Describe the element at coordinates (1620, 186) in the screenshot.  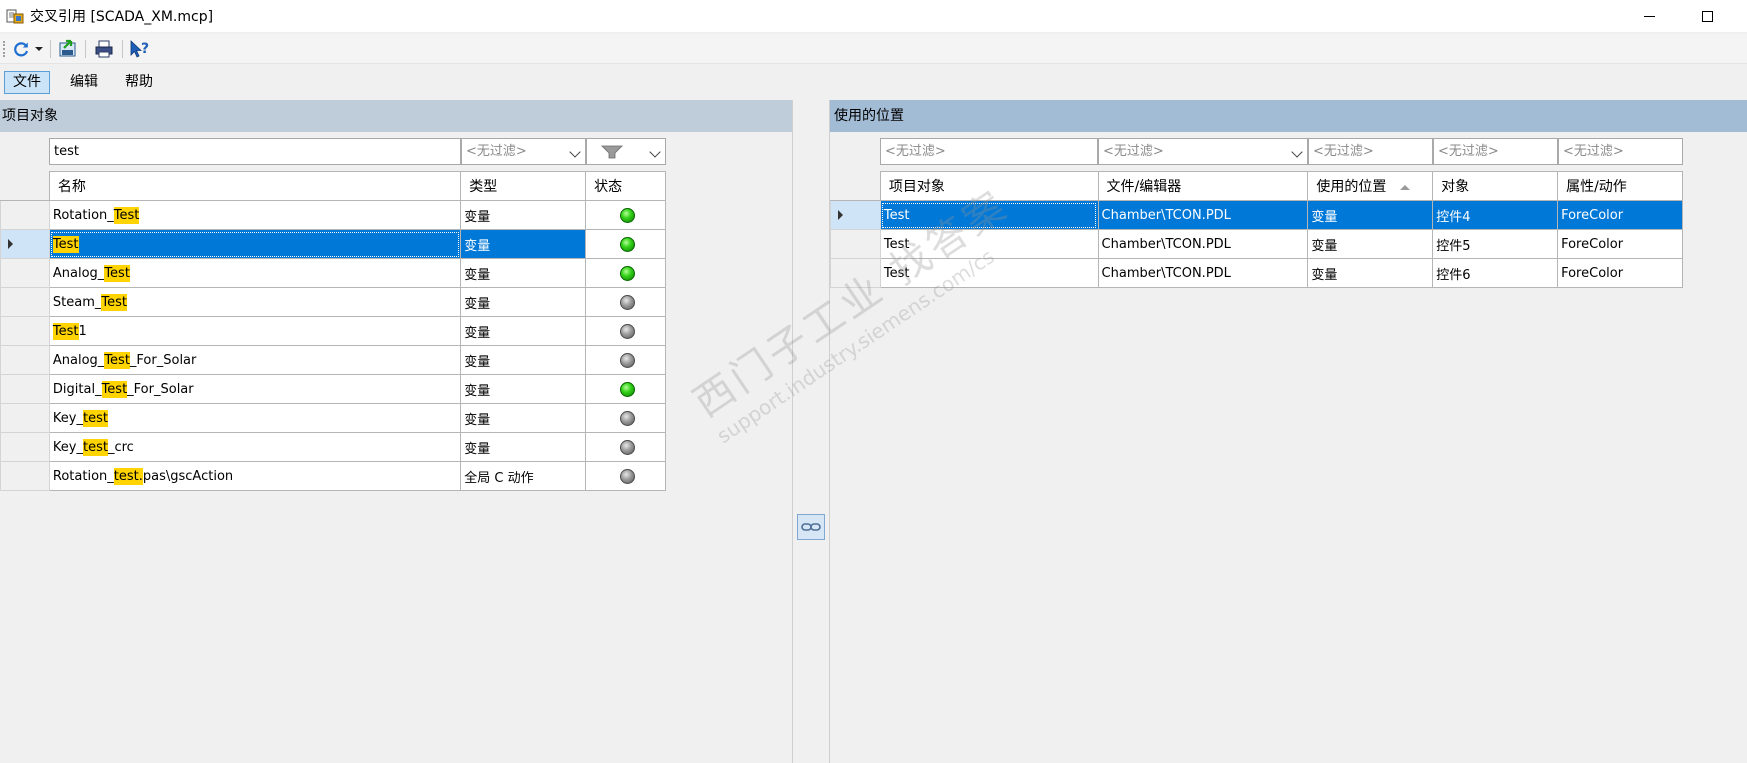
I see `column-header-property-action: 属性/动作` at that location.